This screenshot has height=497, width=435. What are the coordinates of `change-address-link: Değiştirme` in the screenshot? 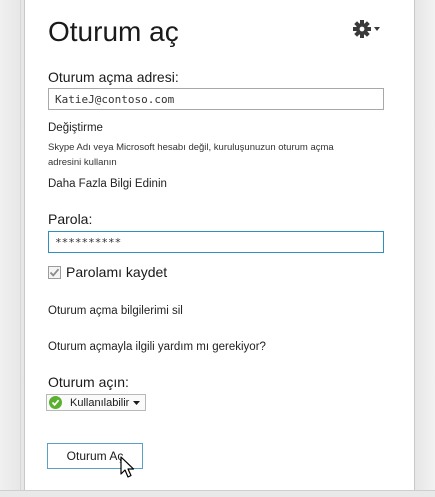 It's located at (75, 128).